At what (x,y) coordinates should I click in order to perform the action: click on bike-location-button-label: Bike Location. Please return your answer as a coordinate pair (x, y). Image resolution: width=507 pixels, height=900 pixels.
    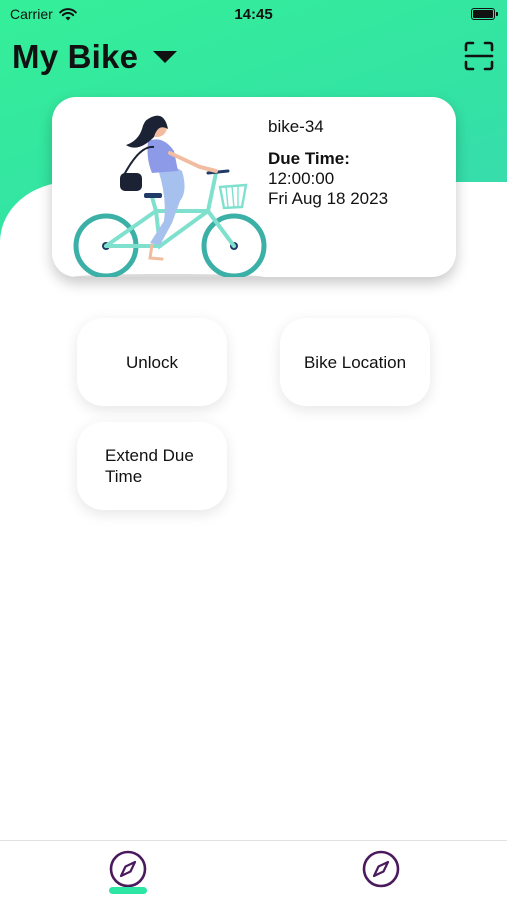
    Looking at the image, I should click on (355, 362).